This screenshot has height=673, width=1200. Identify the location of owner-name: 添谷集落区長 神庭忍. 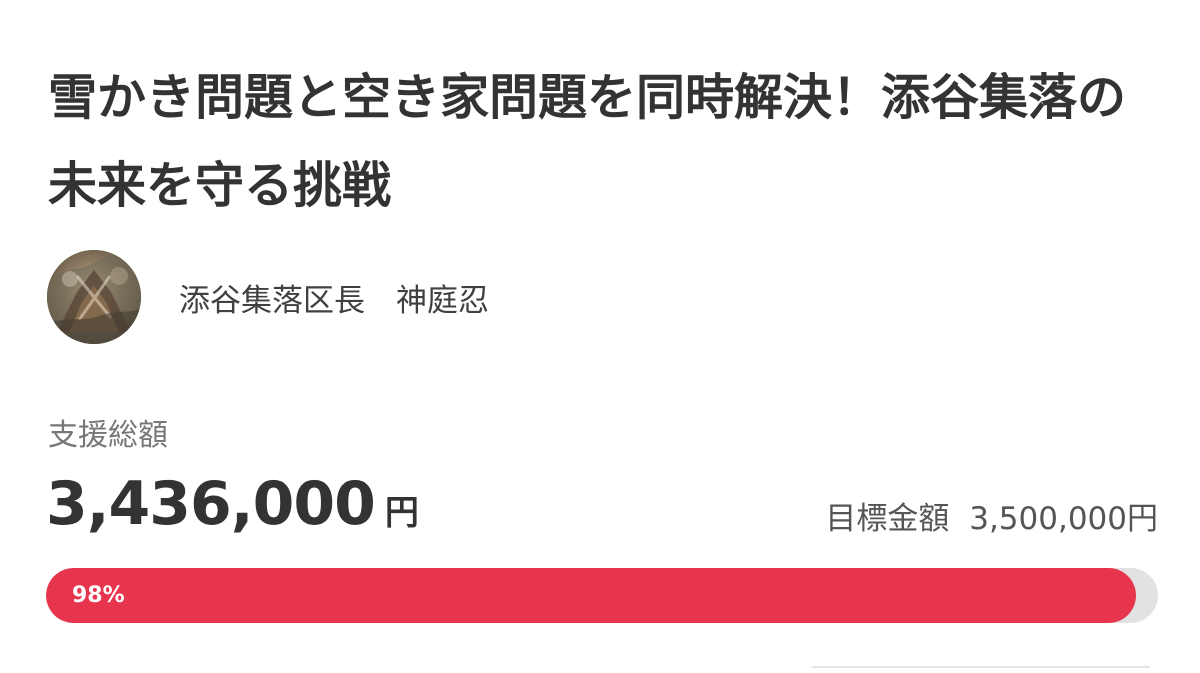
(334, 297).